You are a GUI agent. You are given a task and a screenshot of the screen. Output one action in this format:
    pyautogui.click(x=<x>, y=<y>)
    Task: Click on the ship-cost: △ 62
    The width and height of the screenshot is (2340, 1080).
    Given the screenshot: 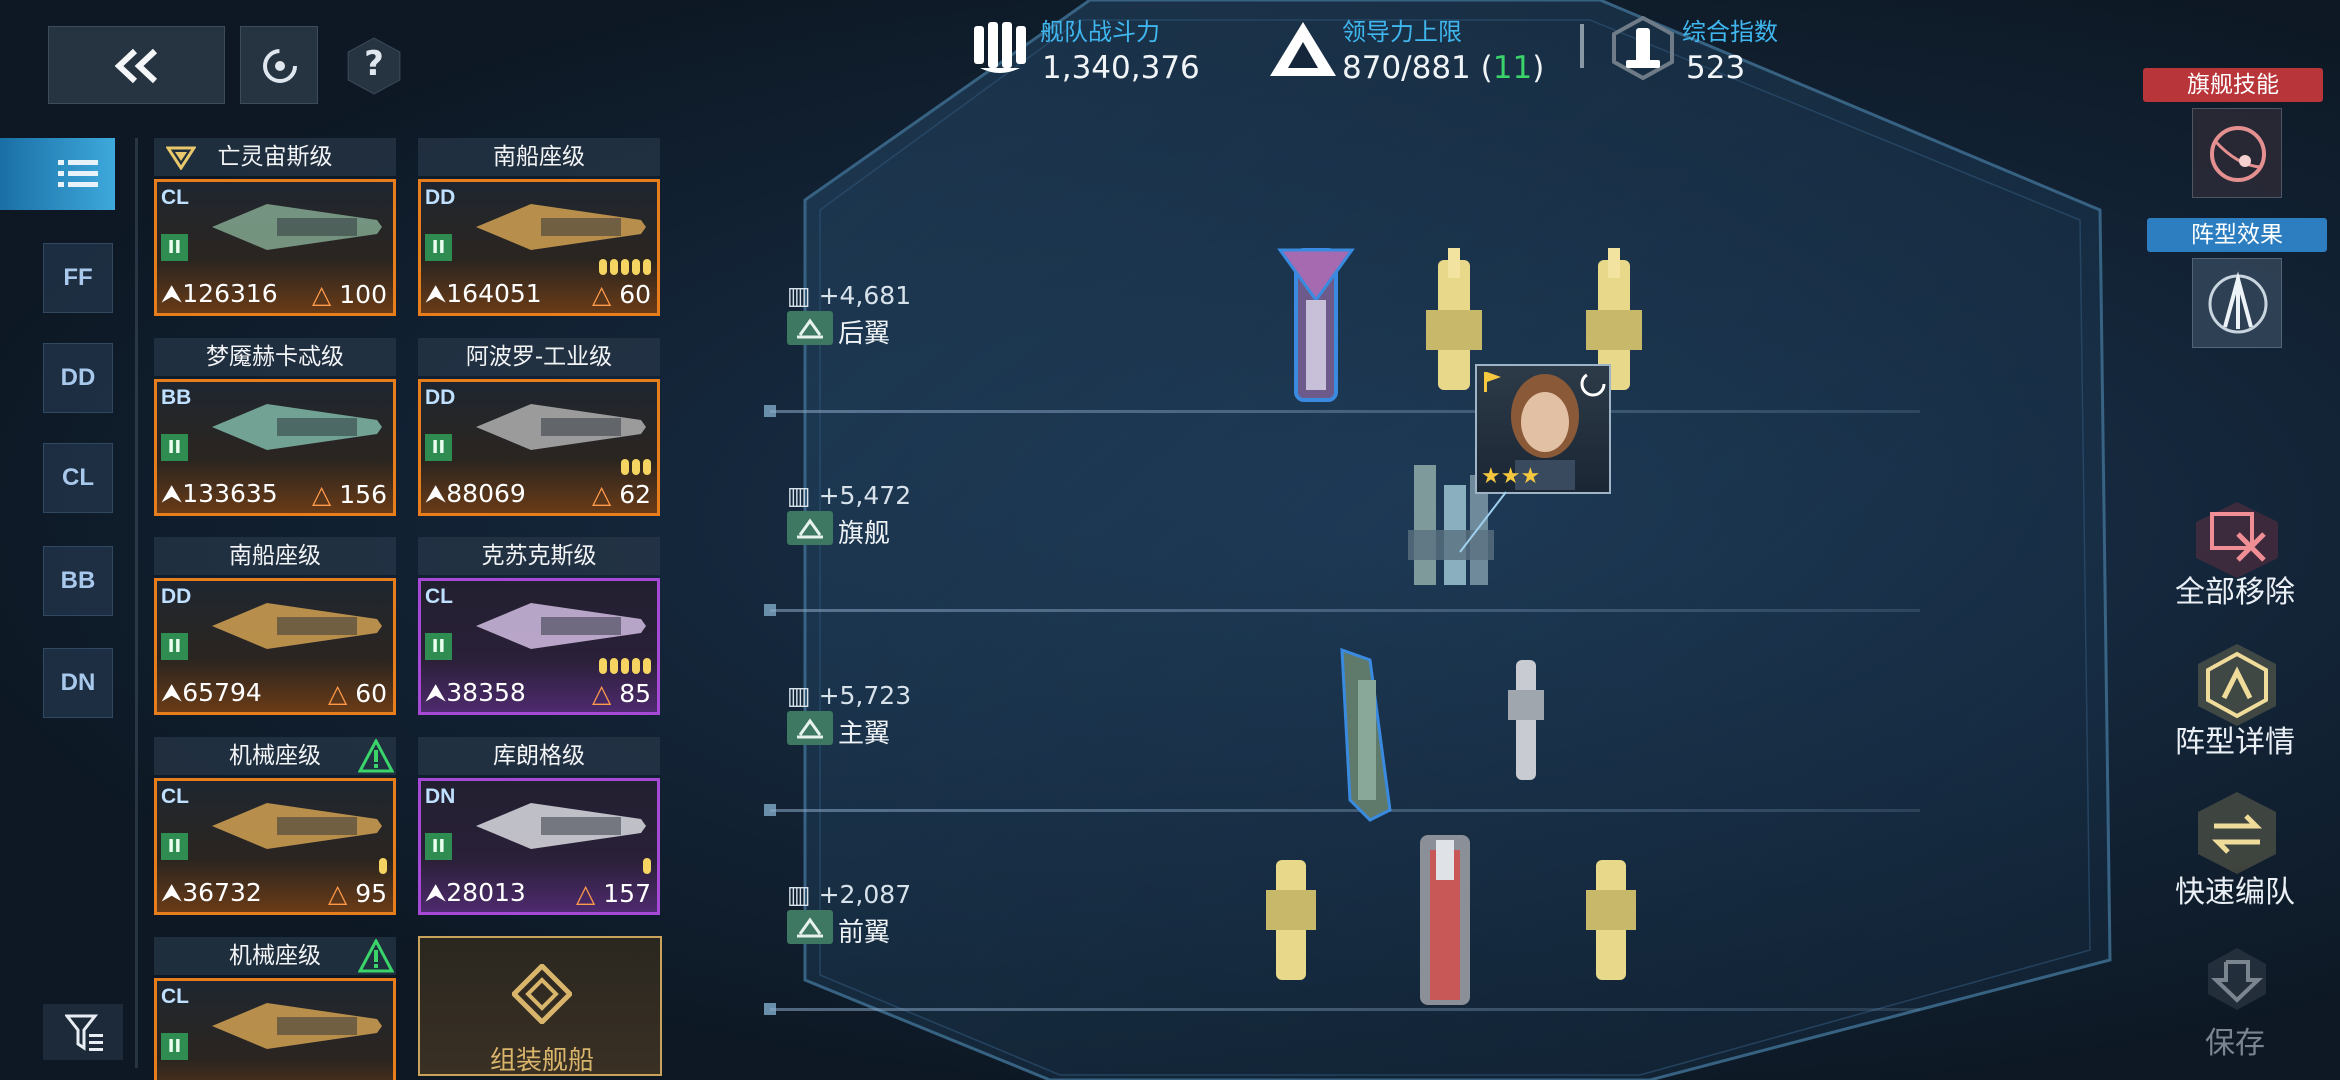 What is the action you would take?
    pyautogui.click(x=621, y=494)
    